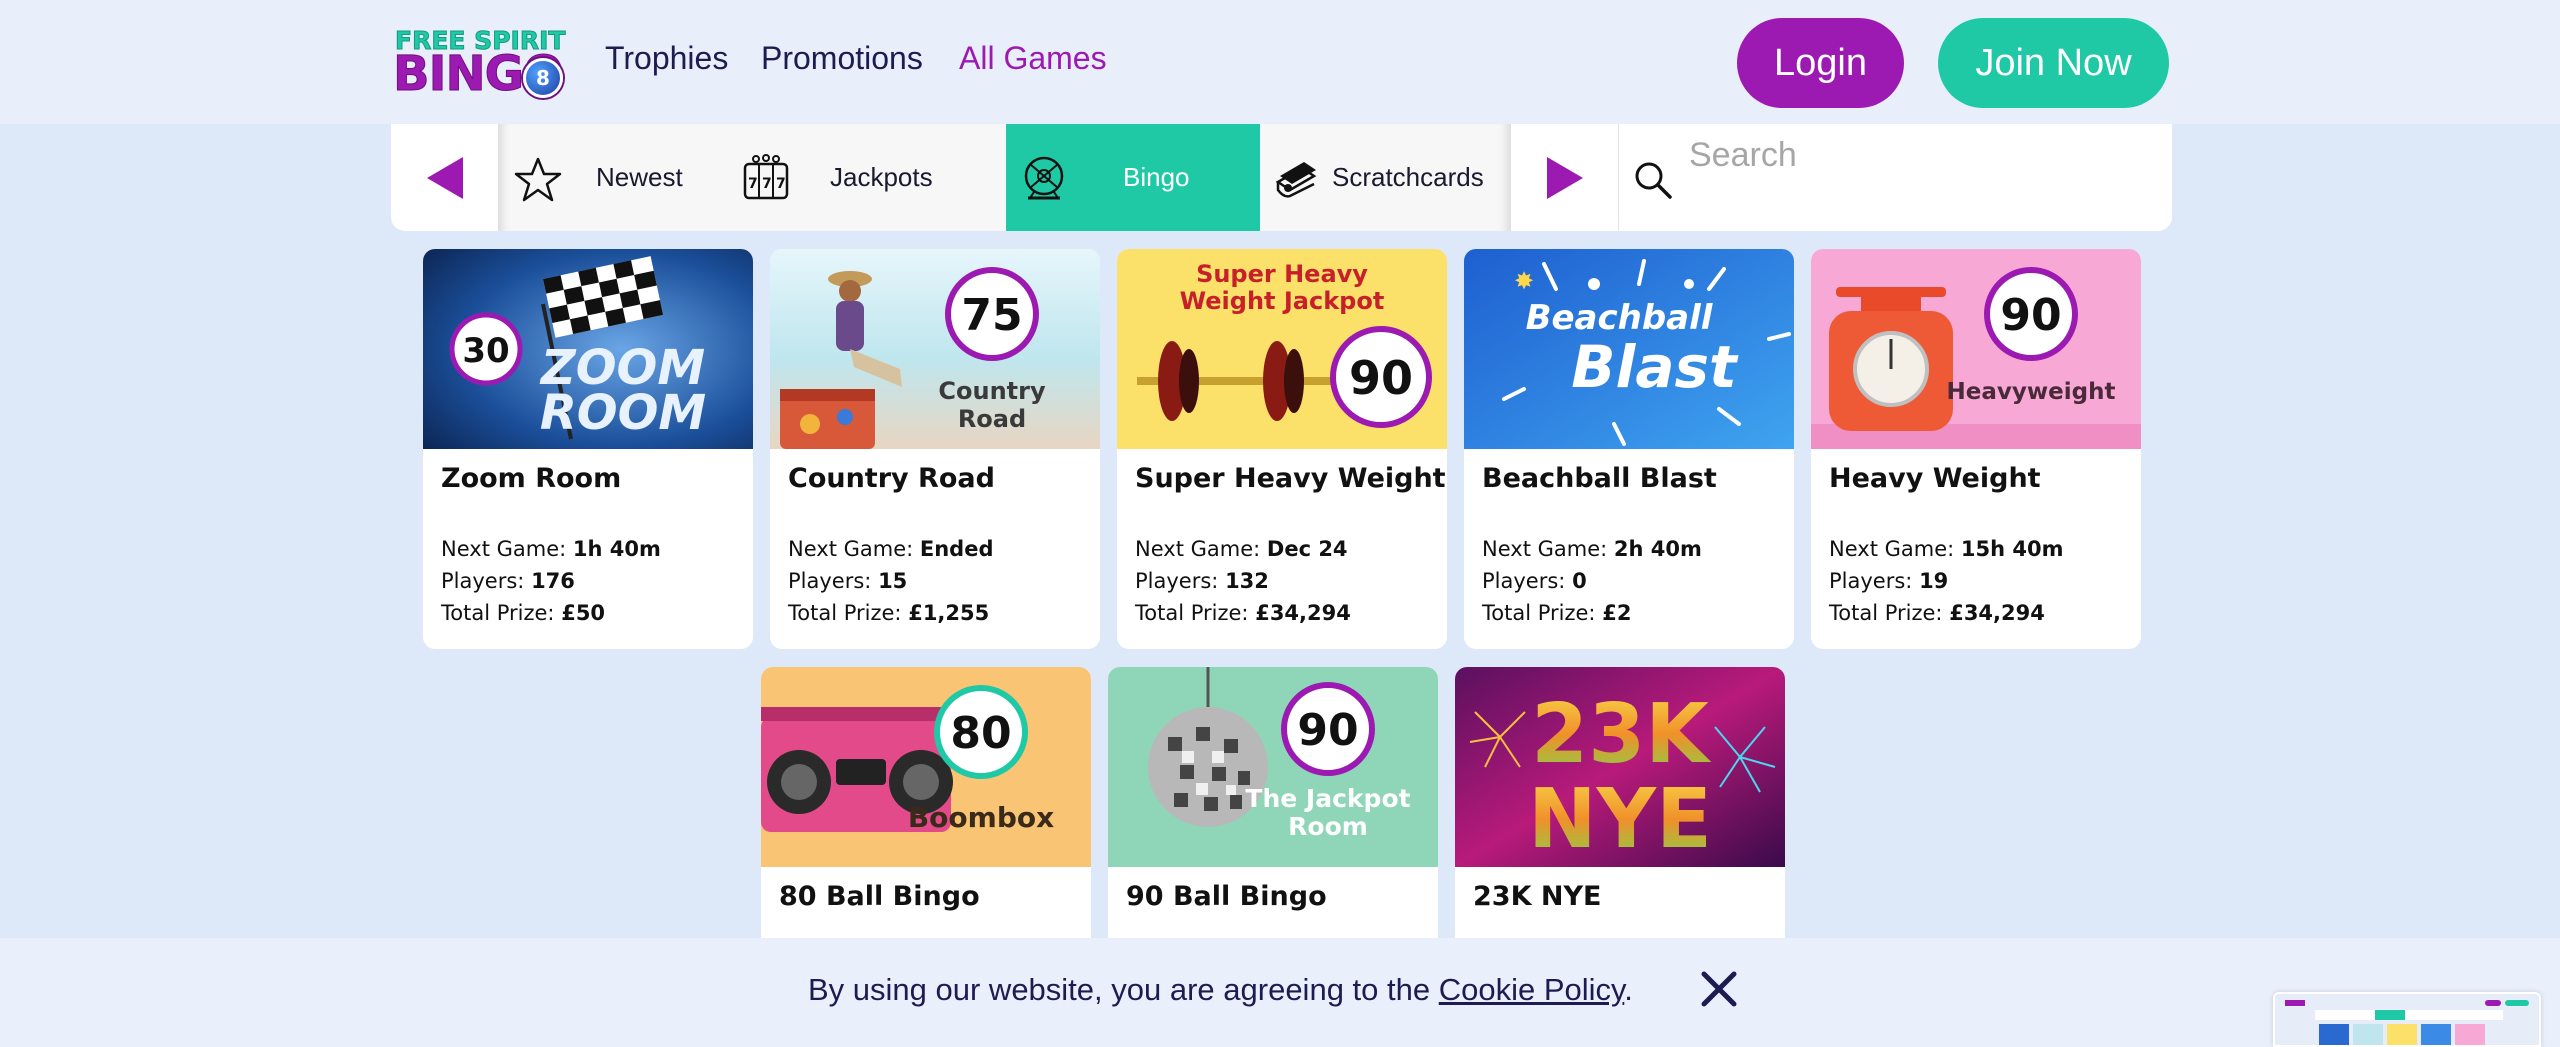  What do you see at coordinates (1888, 581) in the screenshot?
I see `players: Players: 19` at bounding box center [1888, 581].